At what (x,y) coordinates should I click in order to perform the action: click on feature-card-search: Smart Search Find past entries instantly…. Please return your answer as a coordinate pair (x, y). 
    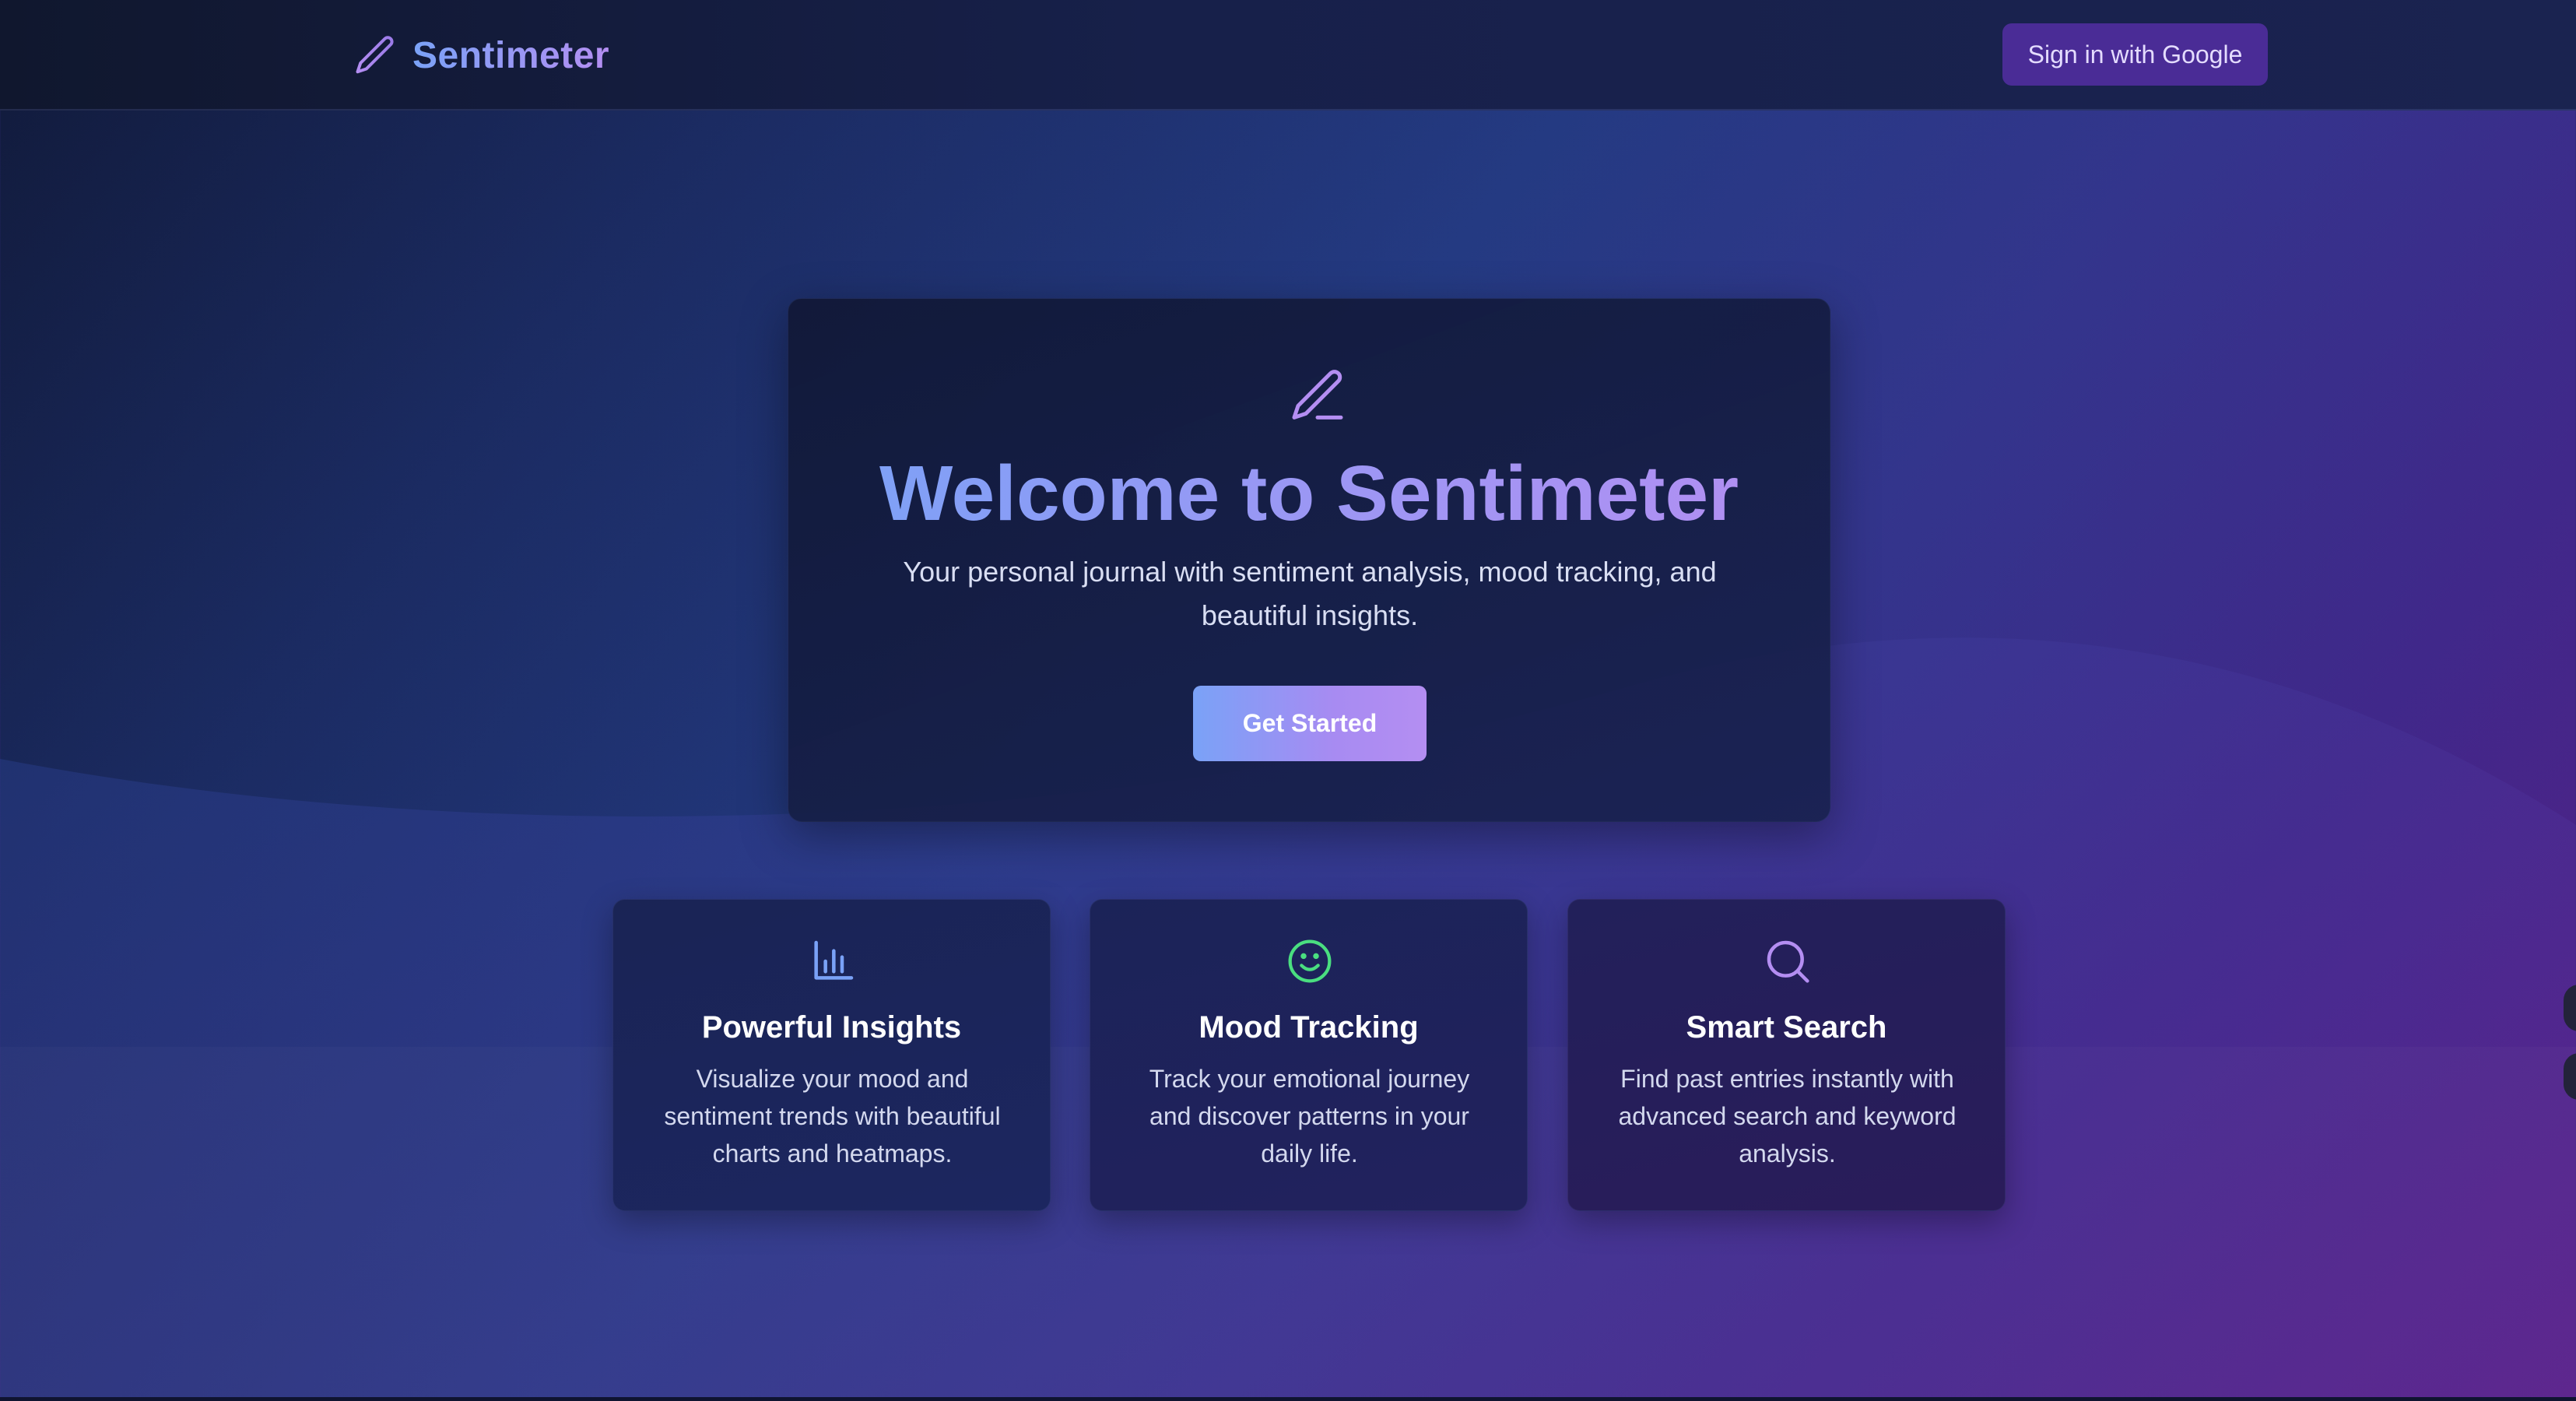
    Looking at the image, I should click on (1787, 1055).